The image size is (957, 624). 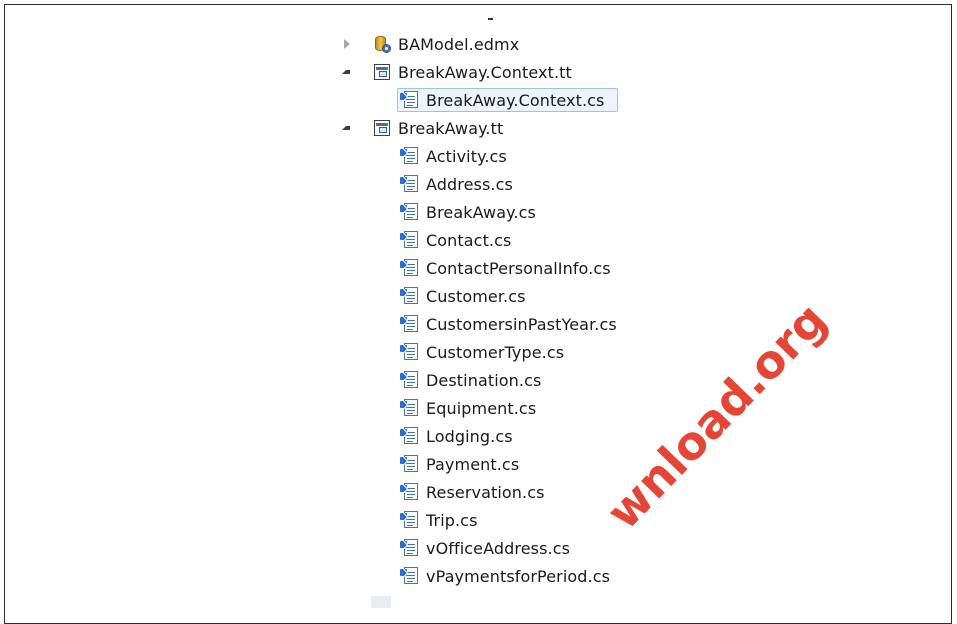 I want to click on tree-row-breakaway-tt: BreakAway.tt, so click(x=478, y=128).